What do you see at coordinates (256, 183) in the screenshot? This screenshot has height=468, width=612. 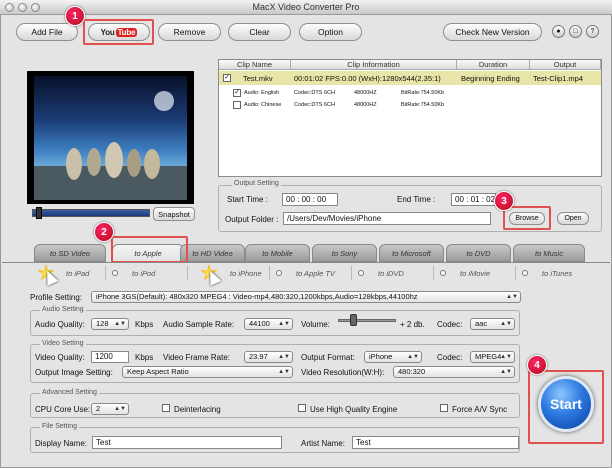 I see `output-setting-legend: Output Setting` at bounding box center [256, 183].